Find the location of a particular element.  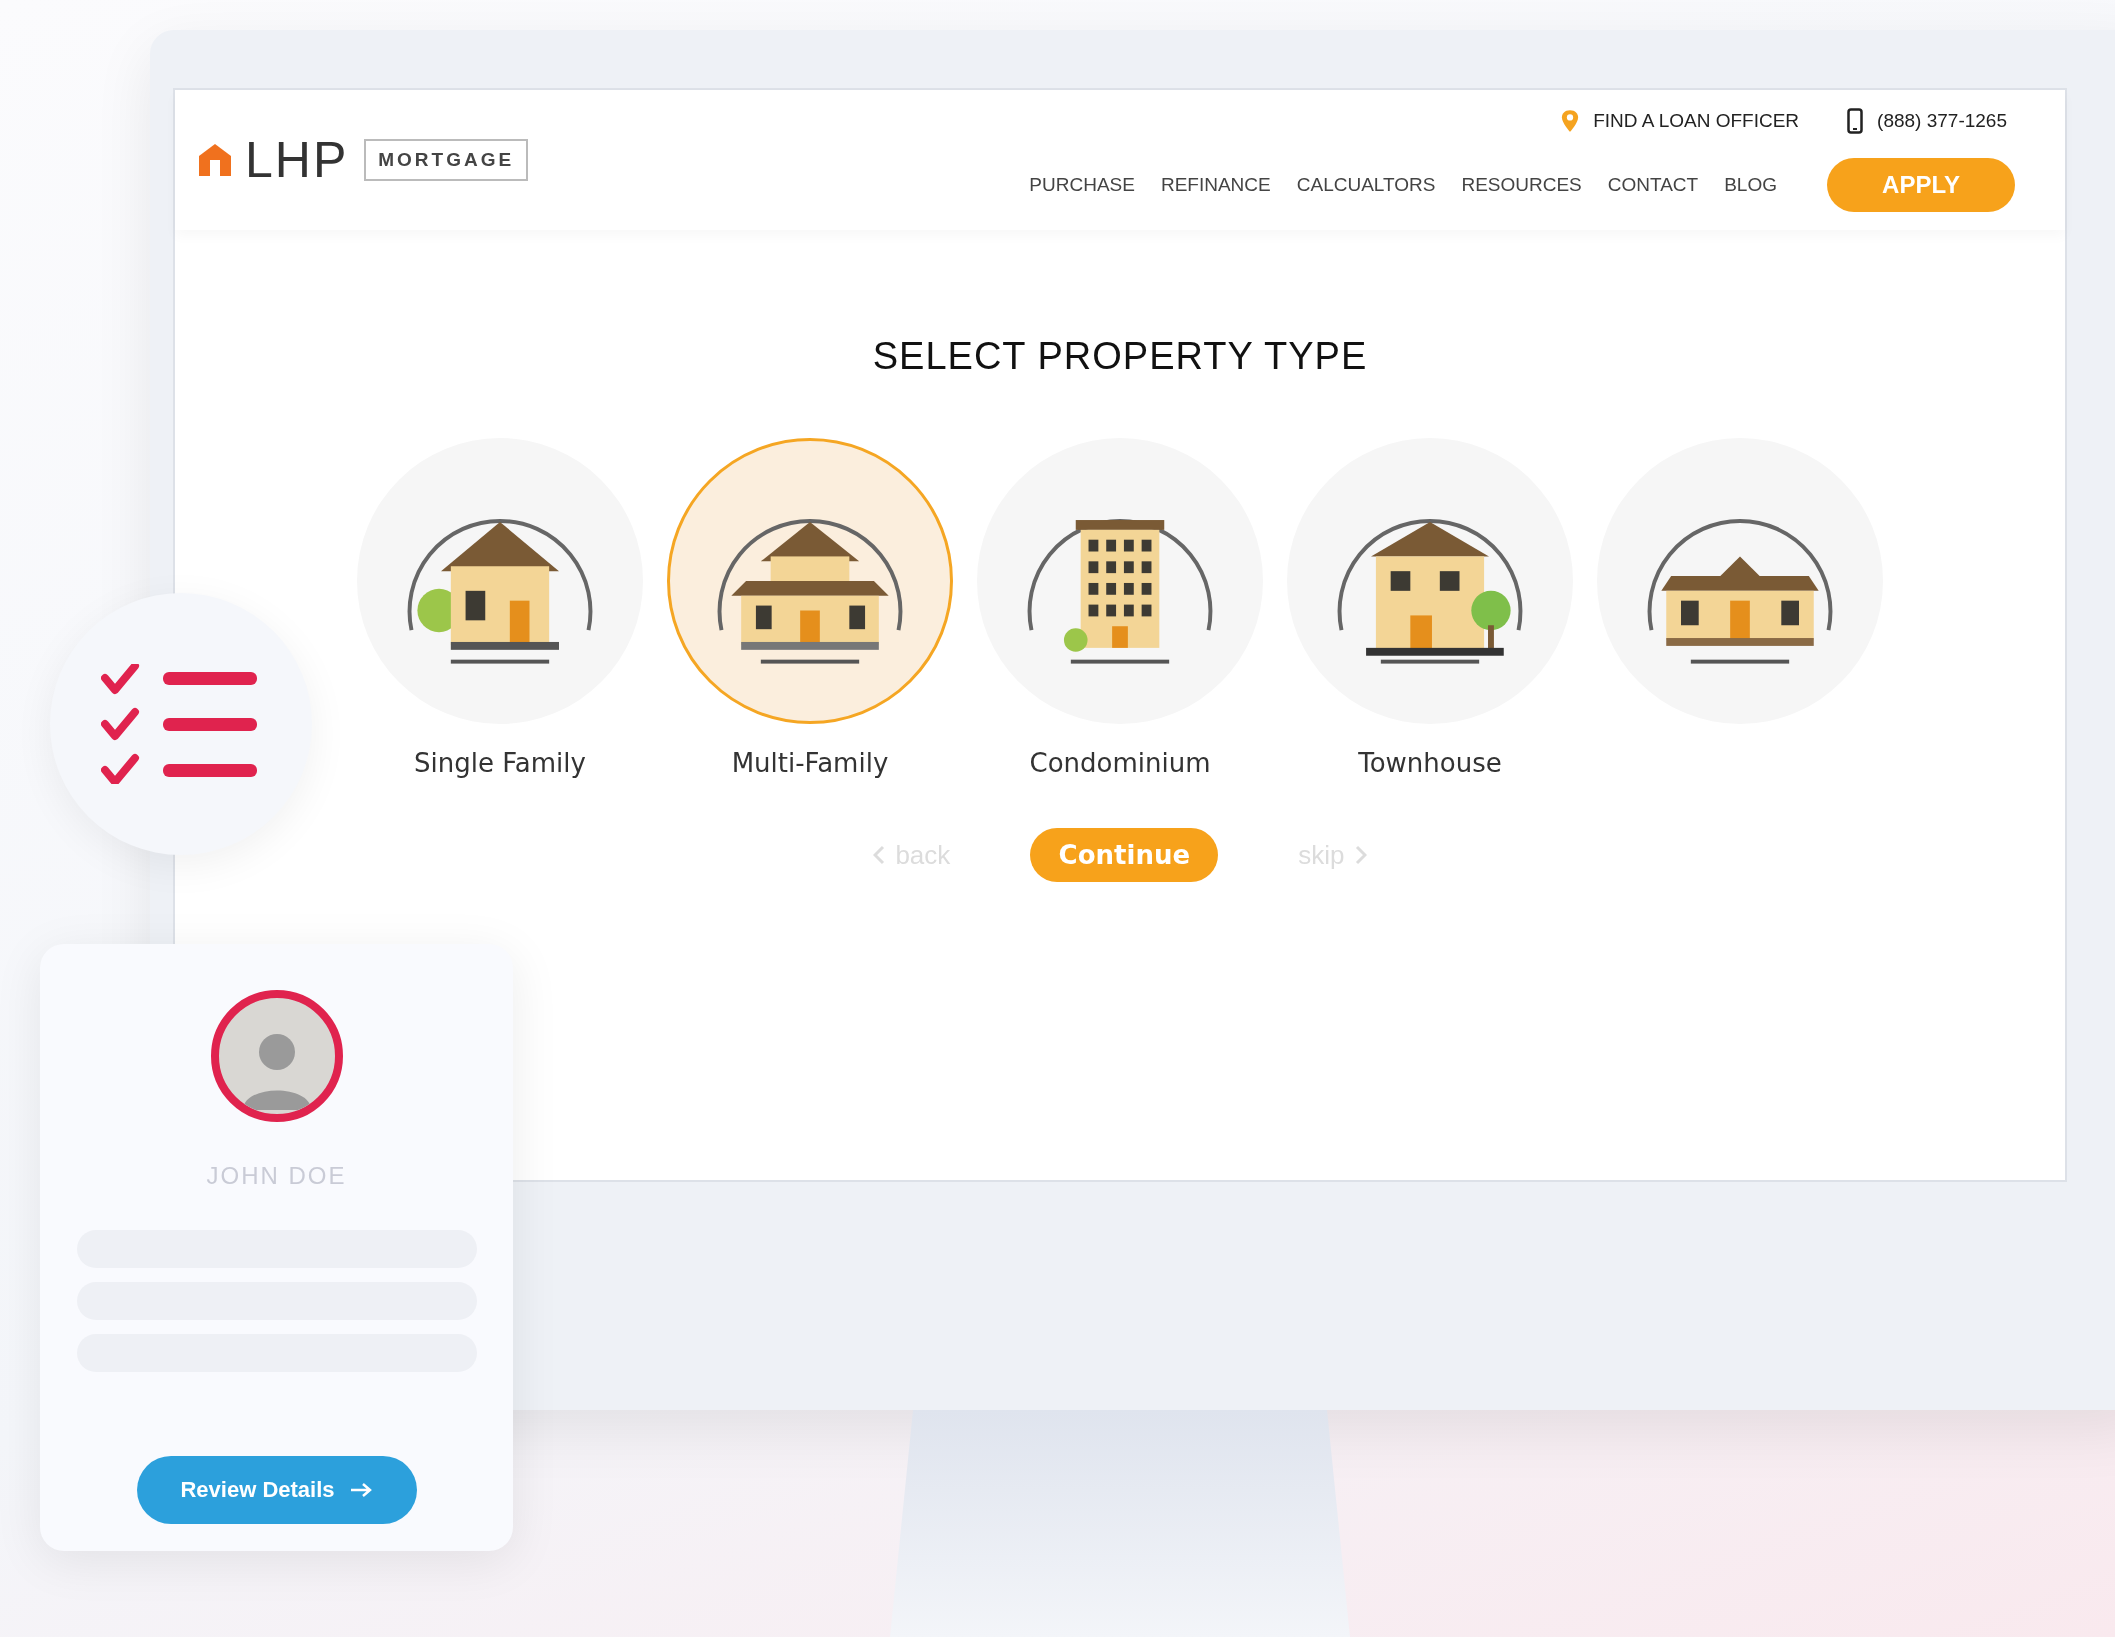

chevron-left-icon is located at coordinates (879, 855).